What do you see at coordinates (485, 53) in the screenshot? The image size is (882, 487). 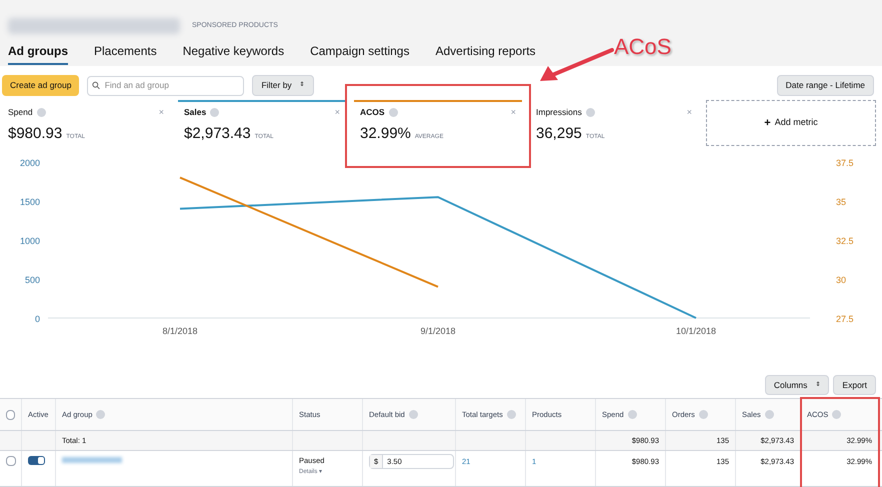 I see `tab: Advertising reports` at bounding box center [485, 53].